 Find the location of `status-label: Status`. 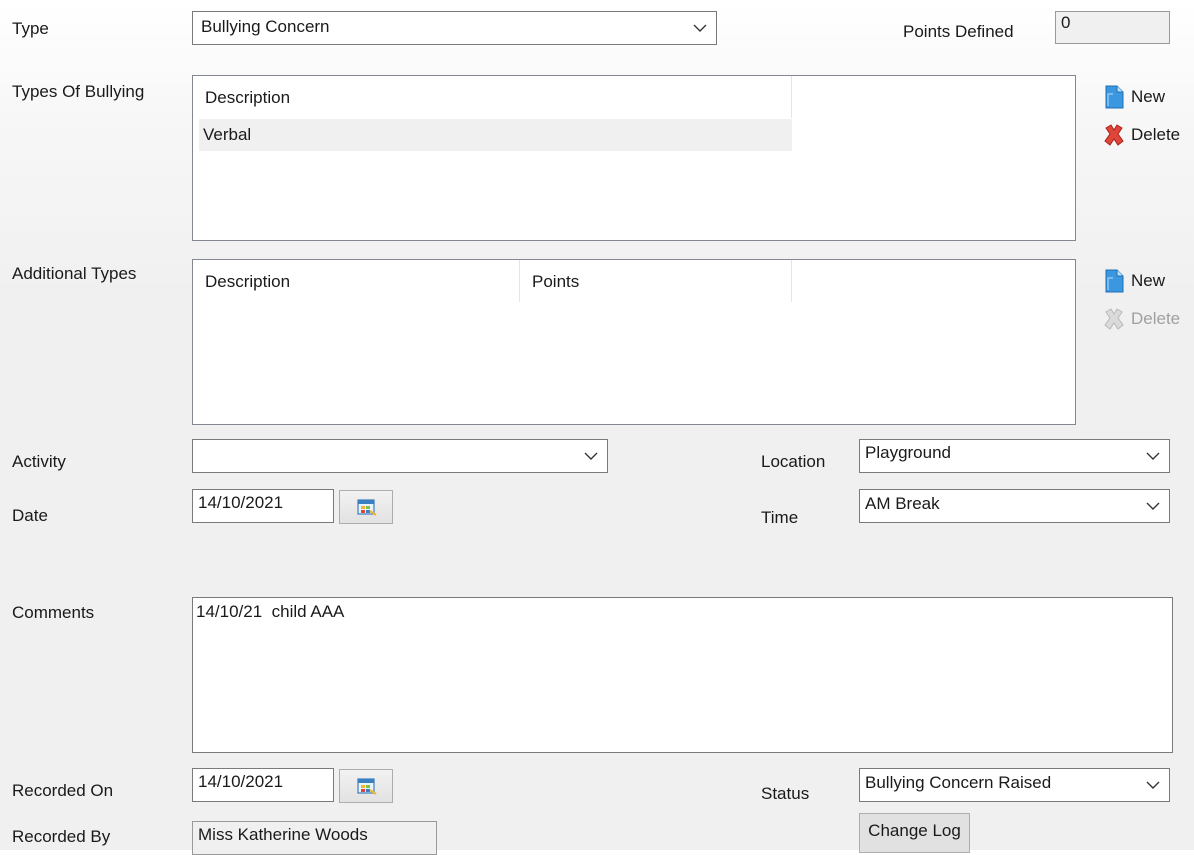

status-label: Status is located at coordinates (785, 793).